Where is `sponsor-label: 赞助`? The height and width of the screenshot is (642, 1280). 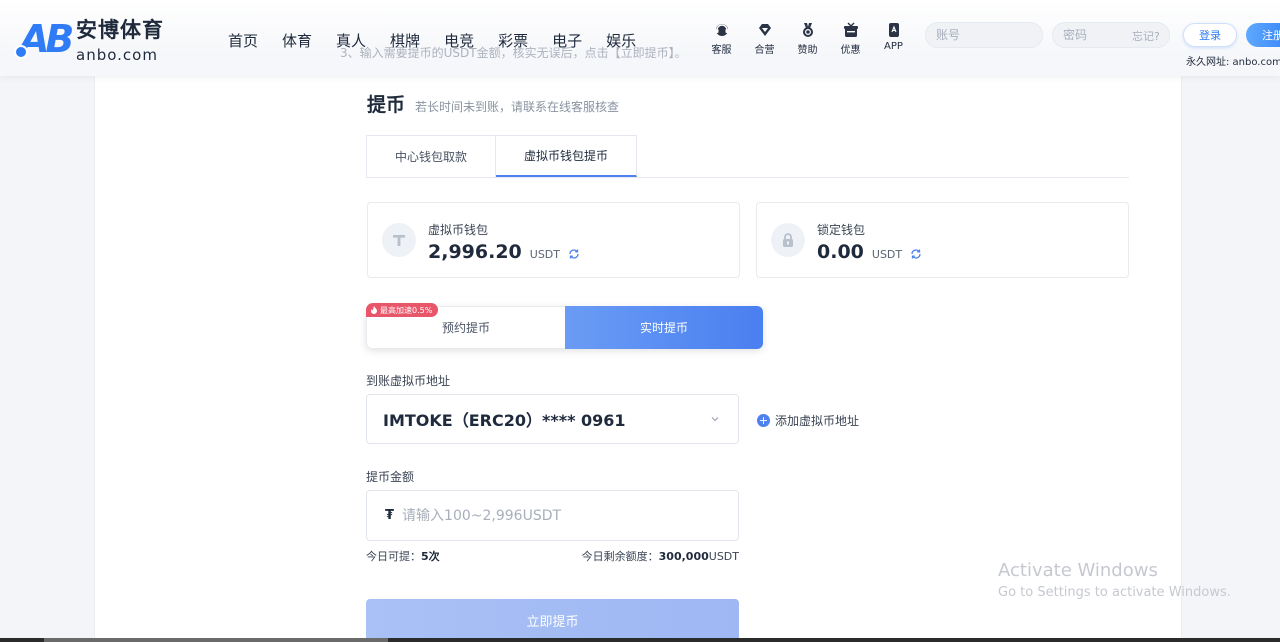 sponsor-label: 赞助 is located at coordinates (807, 50).